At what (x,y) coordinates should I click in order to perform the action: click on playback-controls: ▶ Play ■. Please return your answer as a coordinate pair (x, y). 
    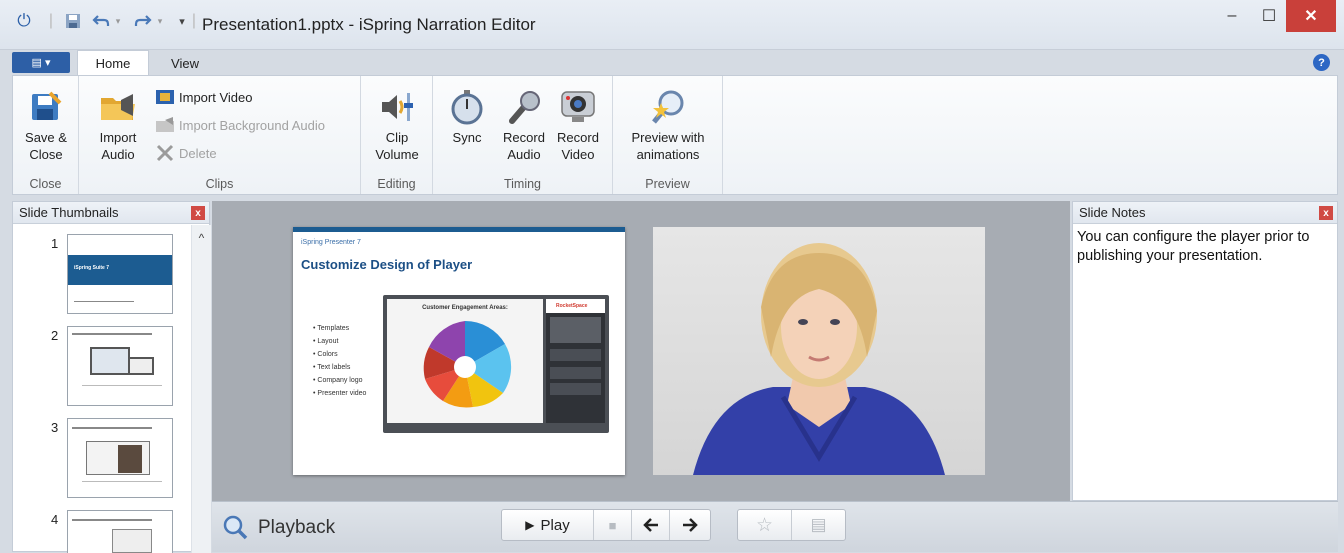
    Looking at the image, I should click on (606, 525).